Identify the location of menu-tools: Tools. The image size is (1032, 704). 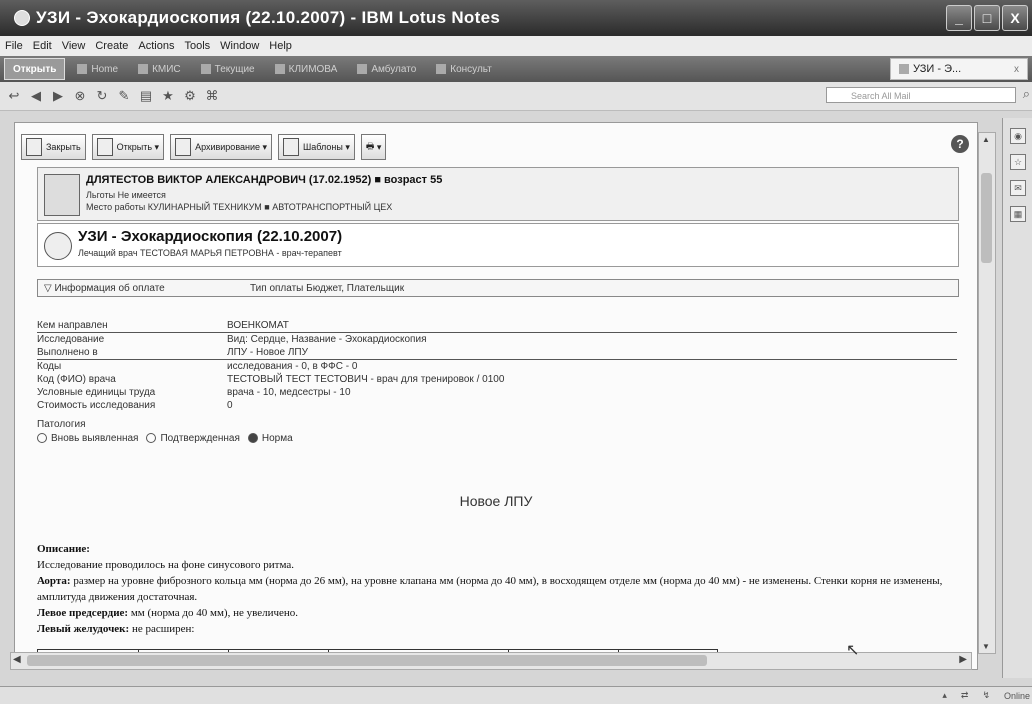
(197, 46).